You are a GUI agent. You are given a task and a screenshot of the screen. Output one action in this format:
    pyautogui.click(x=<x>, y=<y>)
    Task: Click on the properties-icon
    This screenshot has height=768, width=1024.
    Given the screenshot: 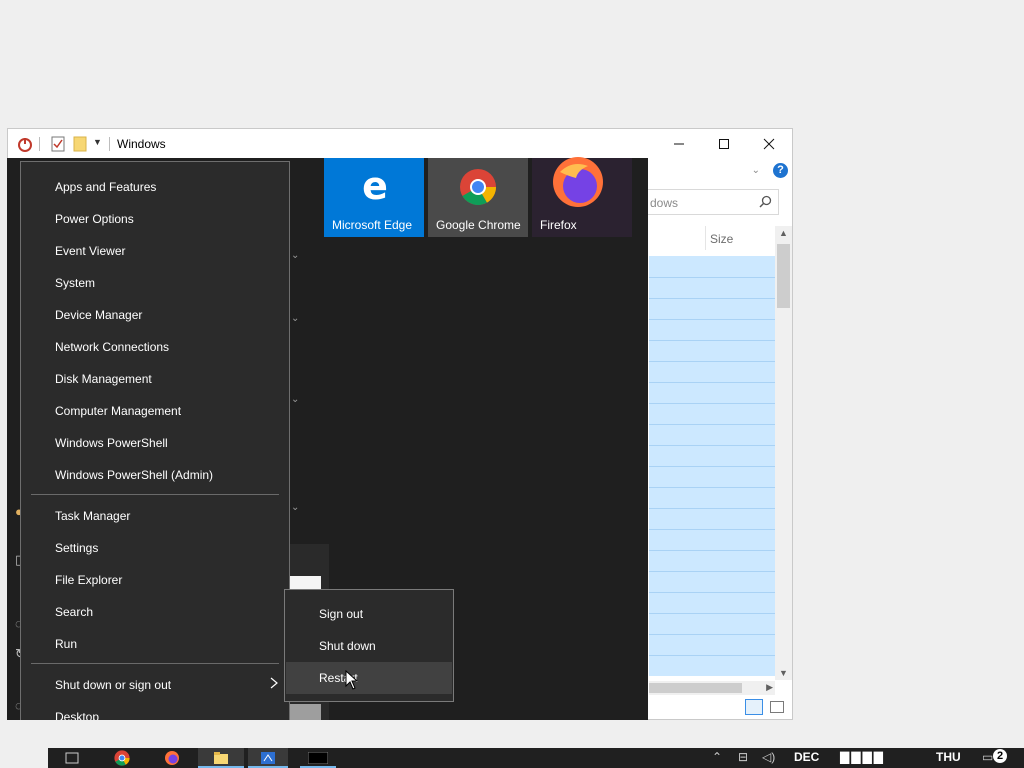 What is the action you would take?
    pyautogui.click(x=58, y=144)
    